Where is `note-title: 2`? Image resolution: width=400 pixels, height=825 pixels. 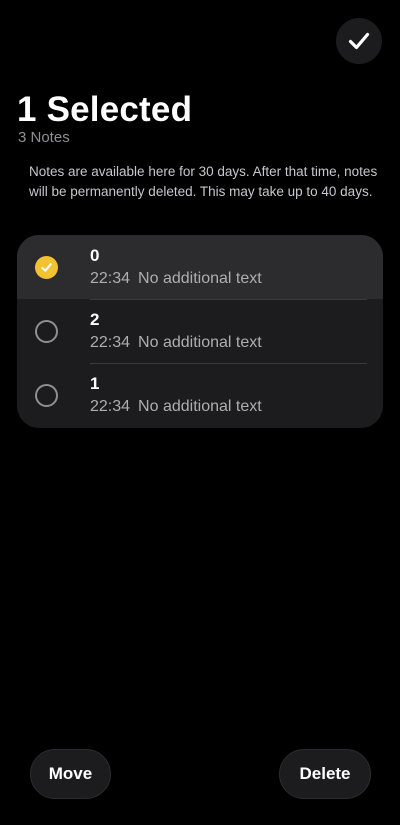
note-title: 2 is located at coordinates (95, 319).